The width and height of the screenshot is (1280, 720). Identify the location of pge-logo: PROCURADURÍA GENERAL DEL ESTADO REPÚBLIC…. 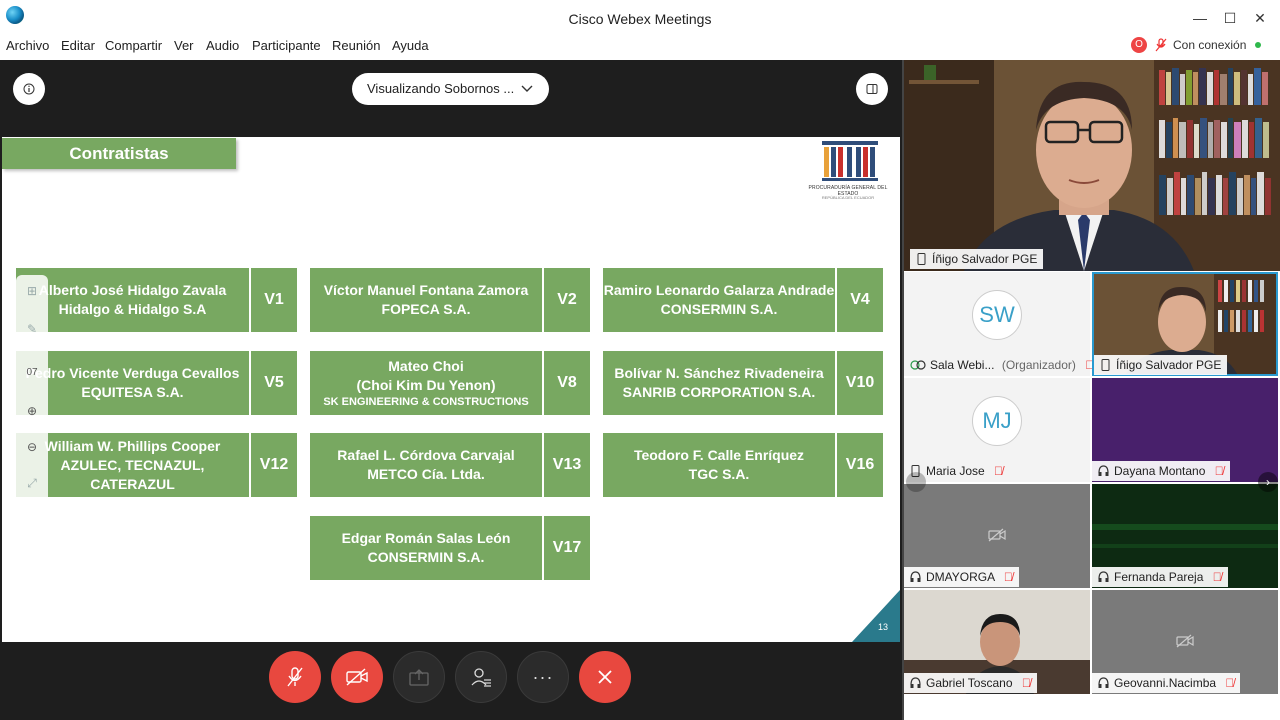
(848, 171).